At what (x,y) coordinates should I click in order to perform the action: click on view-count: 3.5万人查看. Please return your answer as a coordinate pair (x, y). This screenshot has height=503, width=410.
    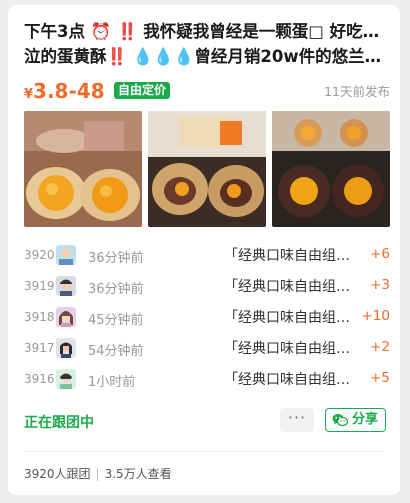
    Looking at the image, I should click on (138, 474).